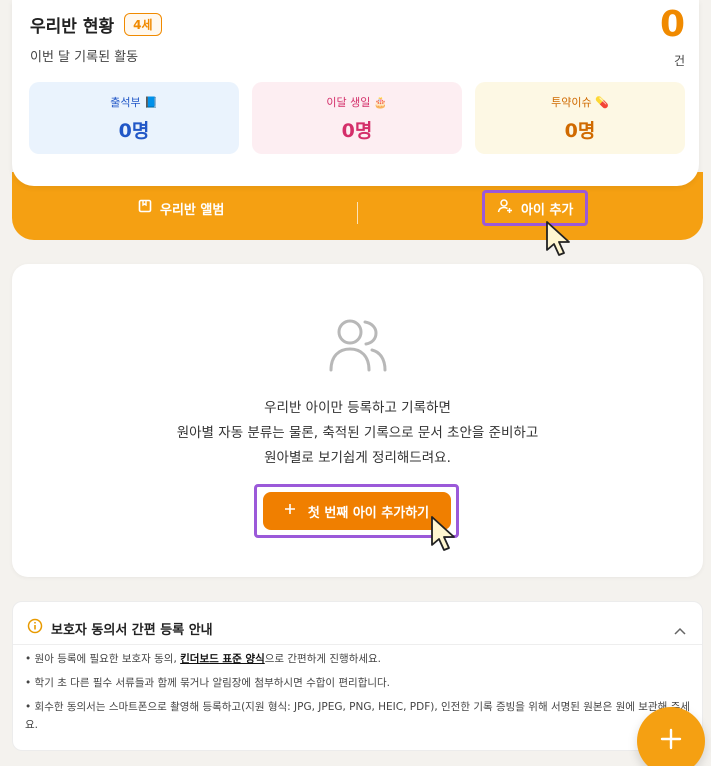  I want to click on empty-line: 우리반 아이만 등록하고 기록하면, so click(357, 408).